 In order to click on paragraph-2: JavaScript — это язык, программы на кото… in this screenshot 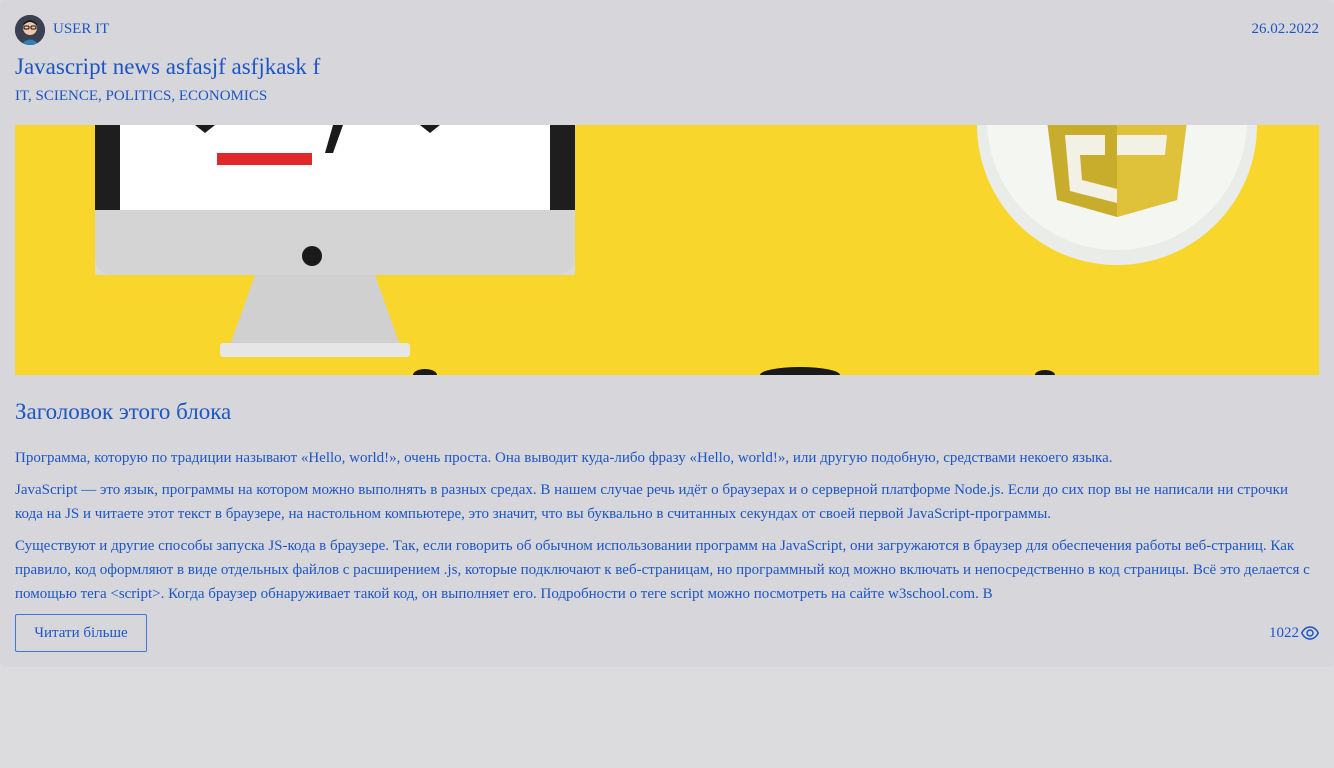, I will do `click(651, 502)`.